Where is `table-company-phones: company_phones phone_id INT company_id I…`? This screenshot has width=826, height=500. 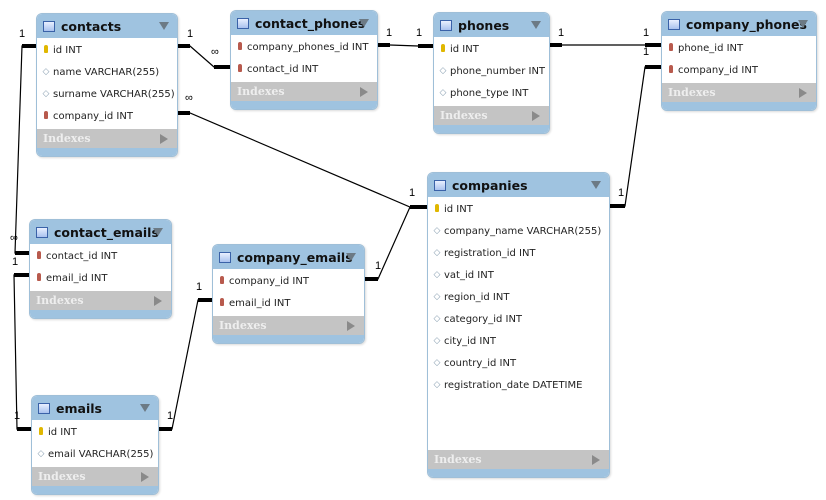 table-company-phones: company_phones phone_id INT company_id I… is located at coordinates (739, 61).